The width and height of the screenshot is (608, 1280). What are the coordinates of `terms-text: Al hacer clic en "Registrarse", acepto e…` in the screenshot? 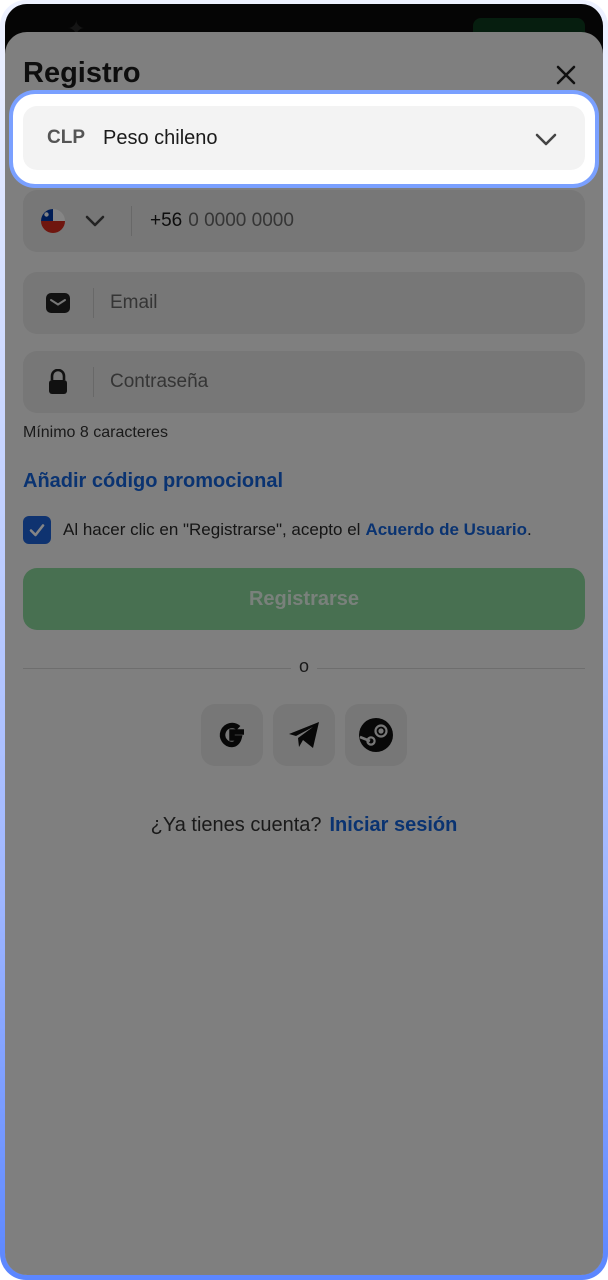 It's located at (212, 529).